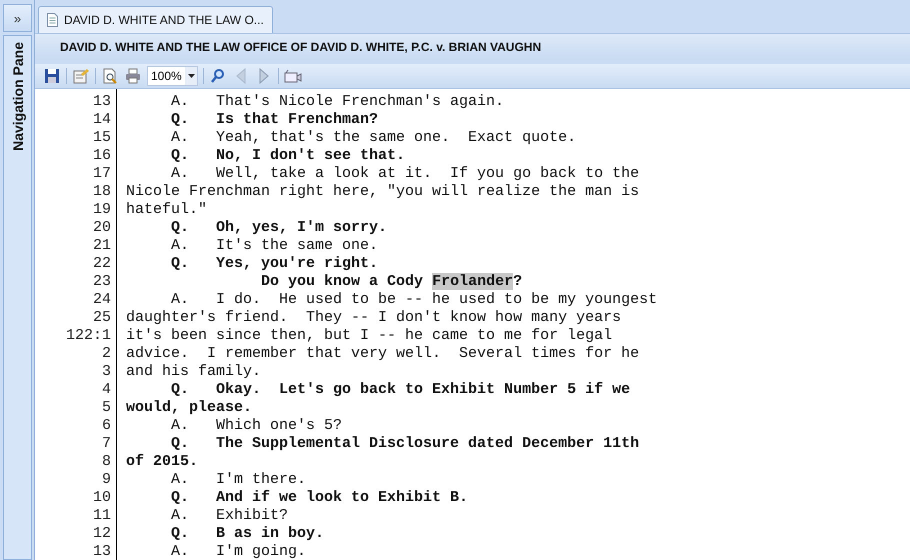 Image resolution: width=910 pixels, height=560 pixels. Describe the element at coordinates (319, 497) in the screenshot. I see `transcript-line: Q. And if we look to Exhibit B.` at that location.